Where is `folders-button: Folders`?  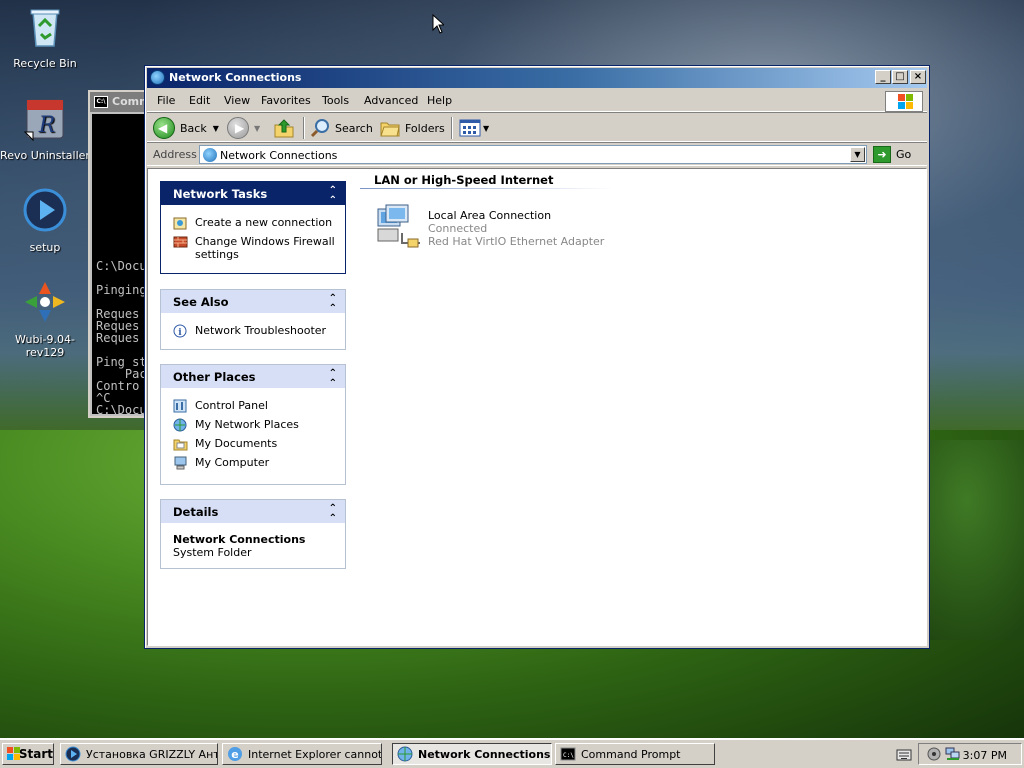
folders-button: Folders is located at coordinates (412, 128).